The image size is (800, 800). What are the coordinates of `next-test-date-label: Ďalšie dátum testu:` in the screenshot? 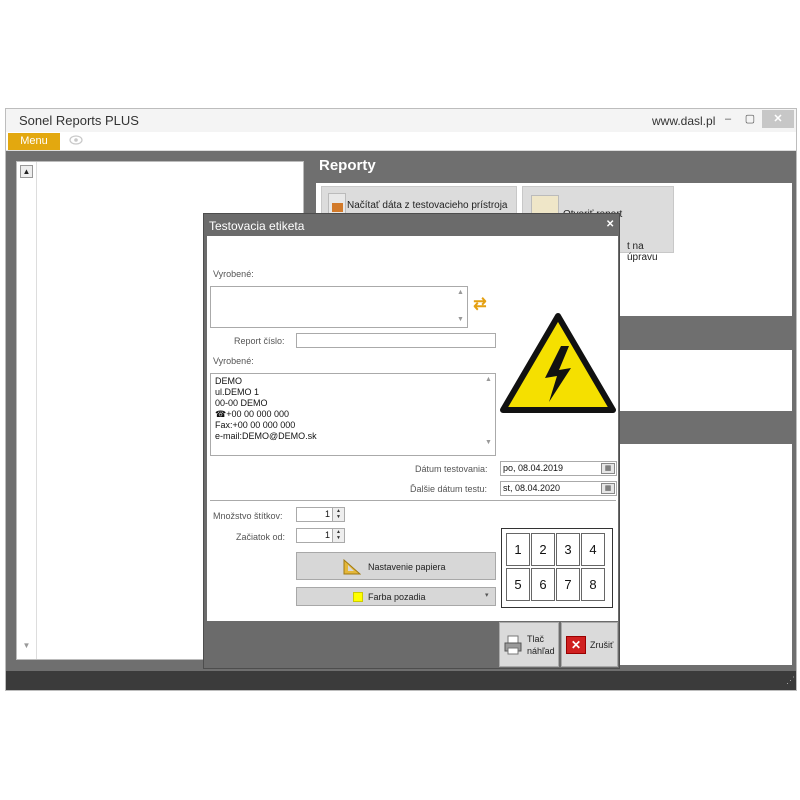 It's located at (449, 489).